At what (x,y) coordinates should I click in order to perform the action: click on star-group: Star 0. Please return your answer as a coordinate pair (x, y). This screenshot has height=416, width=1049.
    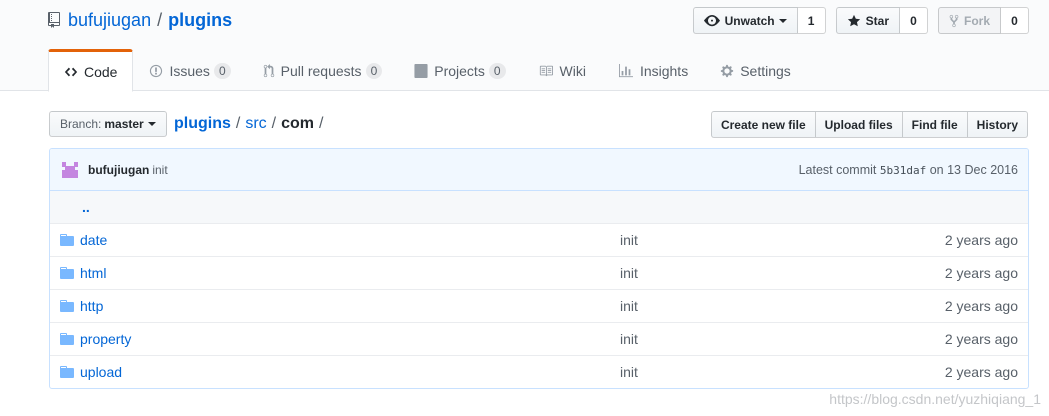
    Looking at the image, I should click on (881, 20).